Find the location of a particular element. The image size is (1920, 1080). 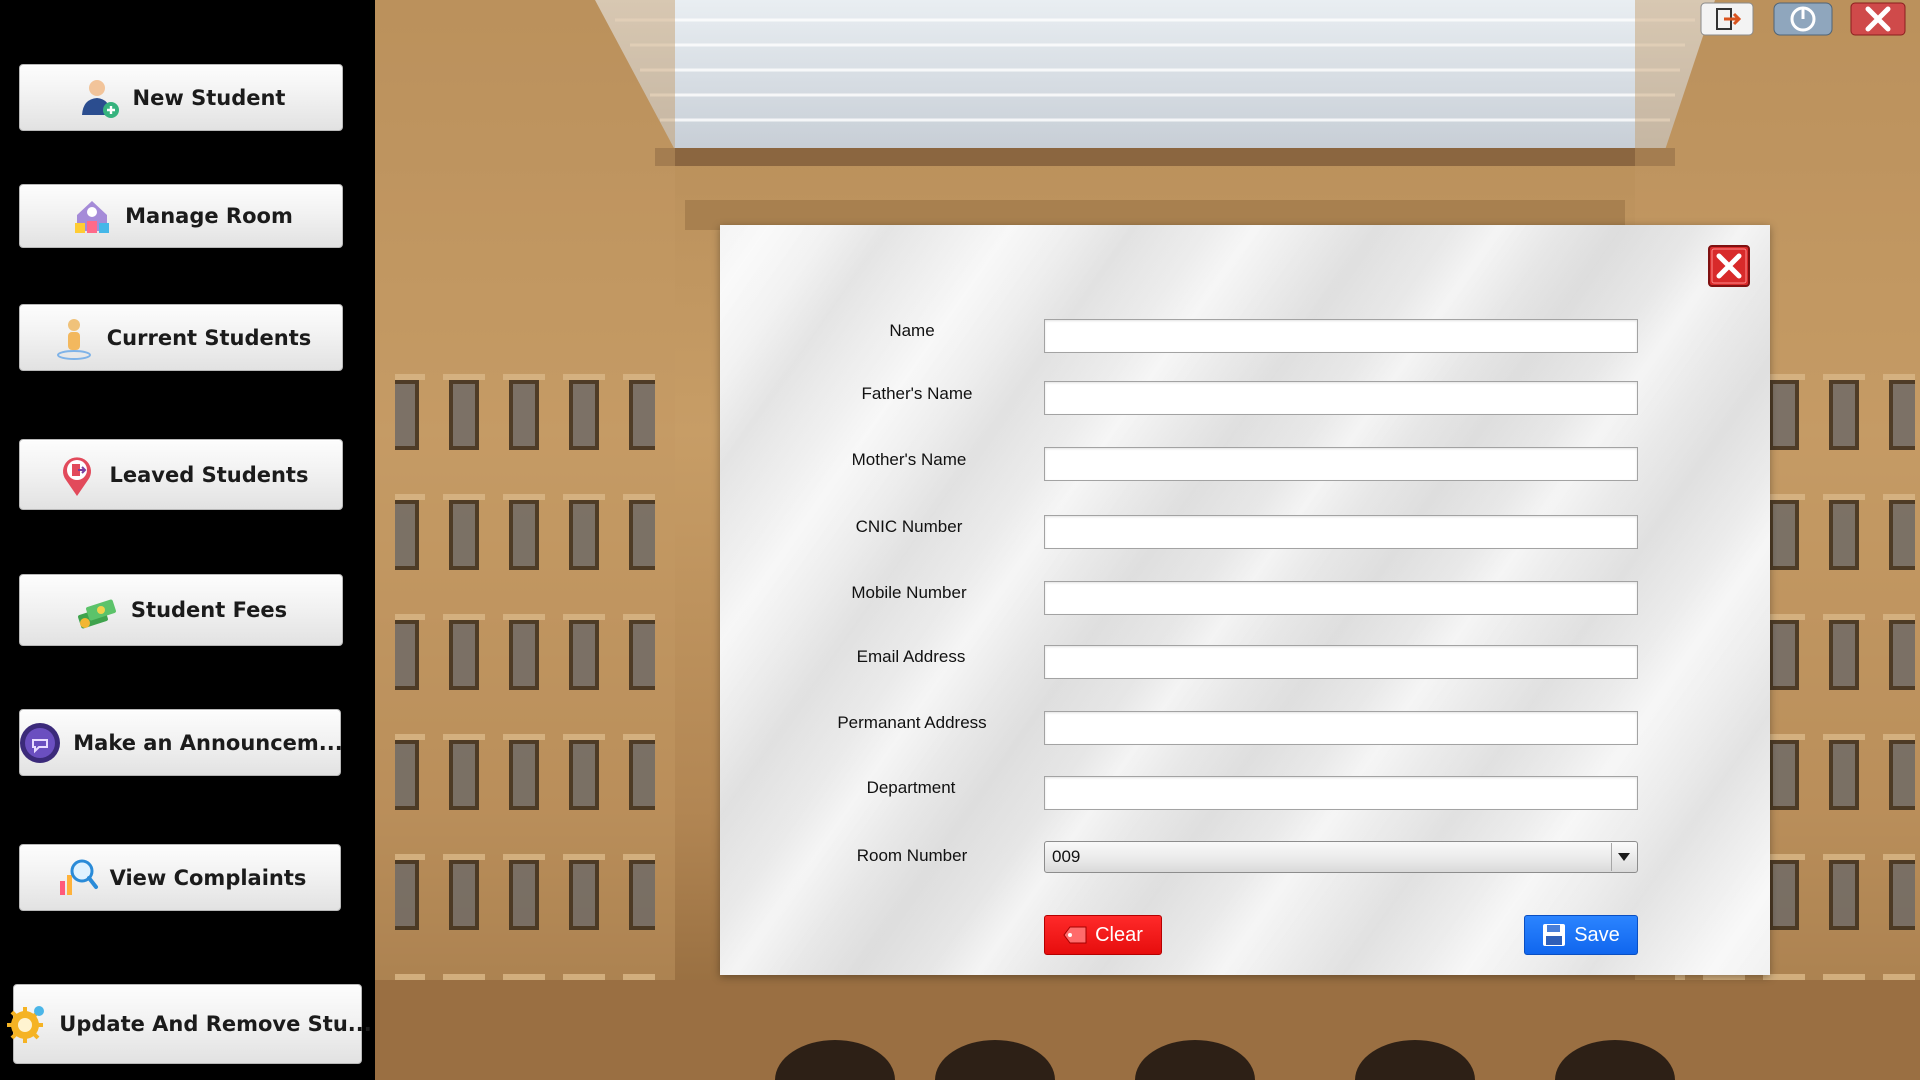

app-close-button is located at coordinates (1878, 19).